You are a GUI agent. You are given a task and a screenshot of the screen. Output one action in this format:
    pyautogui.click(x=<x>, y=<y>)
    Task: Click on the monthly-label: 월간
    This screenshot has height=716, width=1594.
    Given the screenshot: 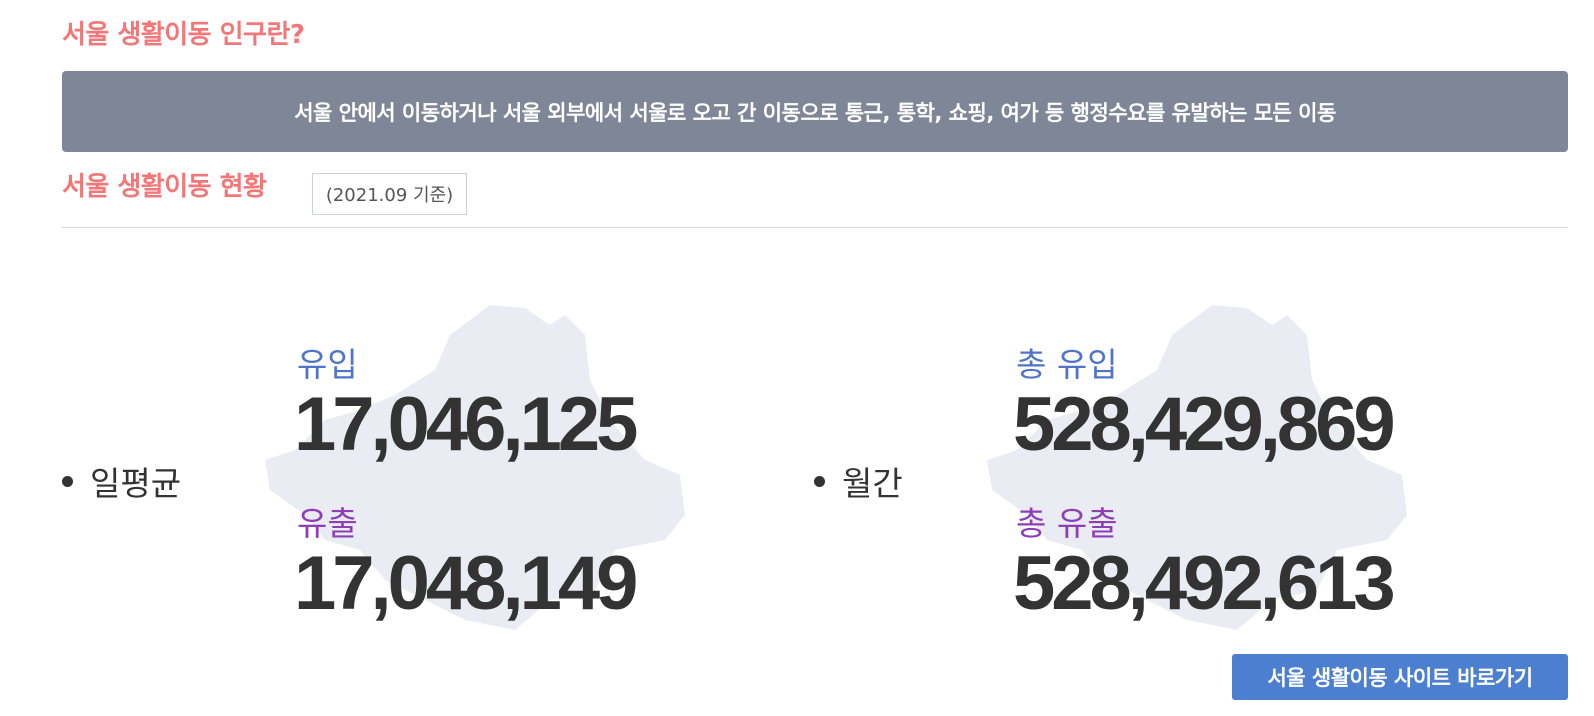 What is the action you would take?
    pyautogui.click(x=858, y=481)
    